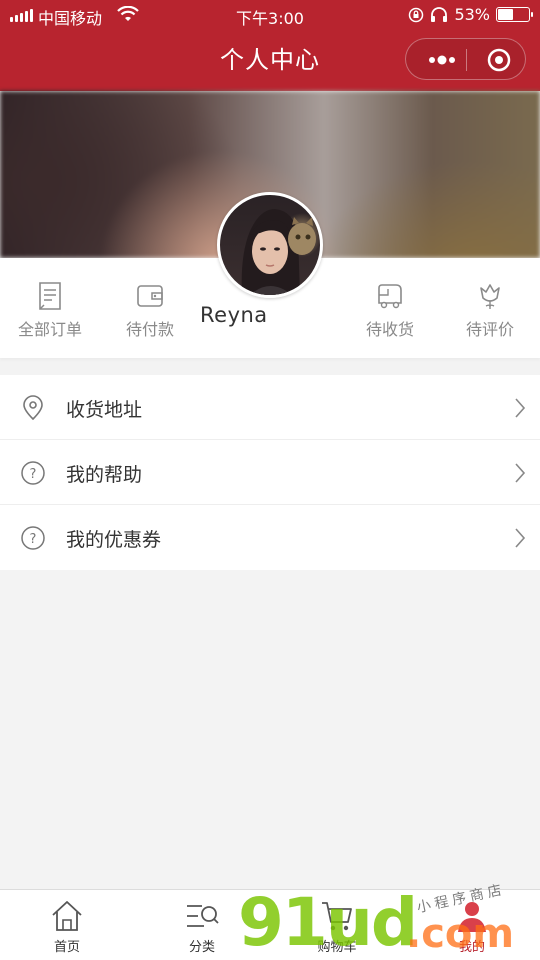  Describe the element at coordinates (514, 14) in the screenshot. I see `battery-icon` at that location.